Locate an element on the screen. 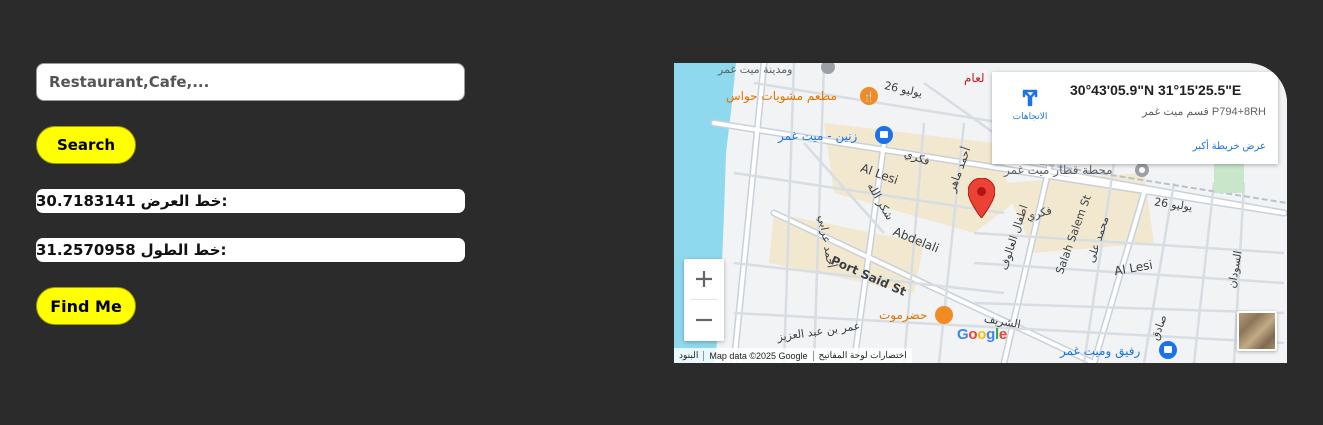 This screenshot has height=425, width=1323. directions-icon is located at coordinates (1030, 96).